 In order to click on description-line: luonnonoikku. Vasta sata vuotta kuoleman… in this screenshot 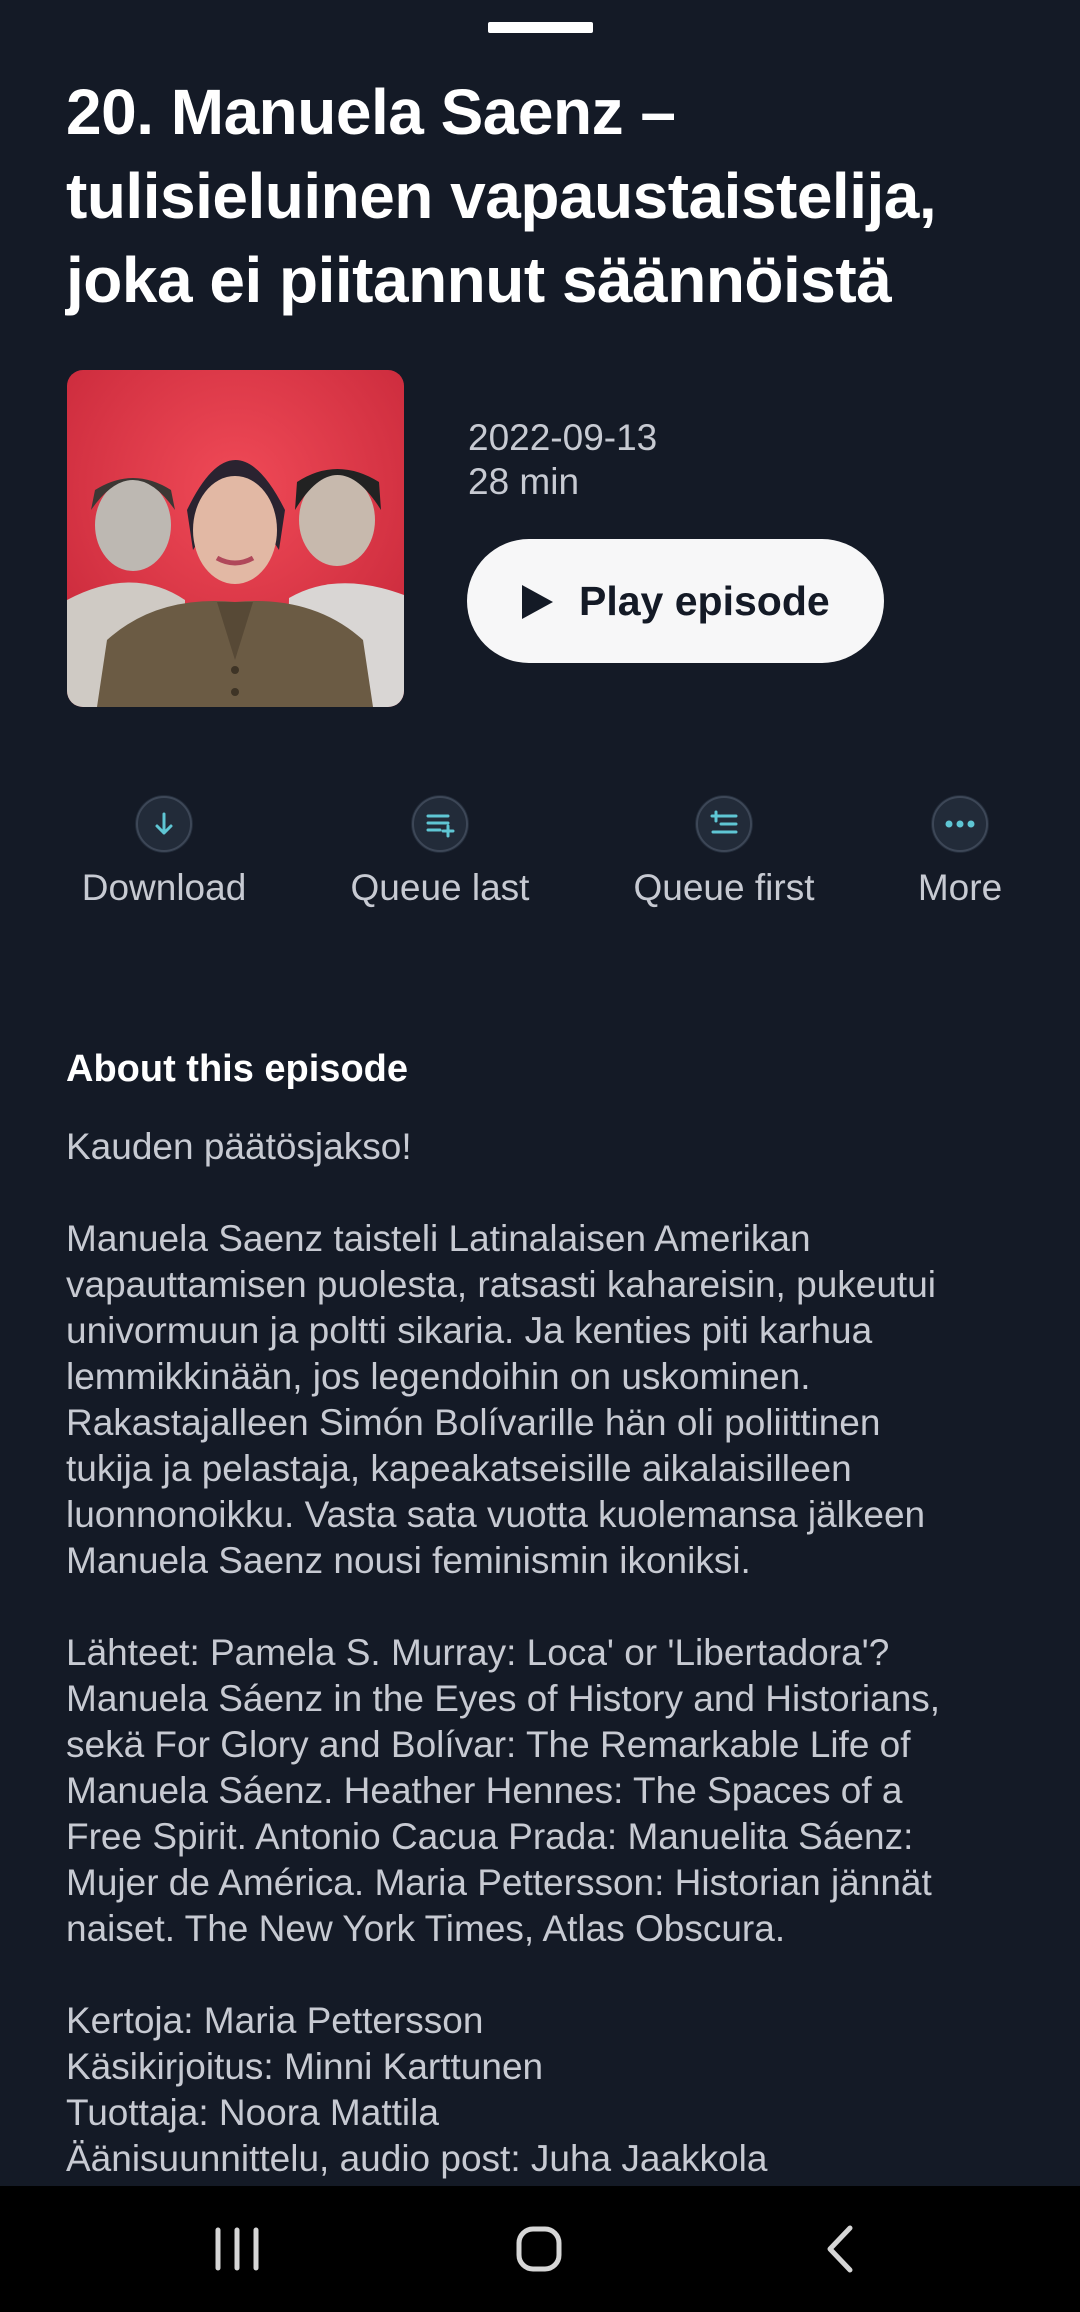, I will do `click(496, 1514)`.